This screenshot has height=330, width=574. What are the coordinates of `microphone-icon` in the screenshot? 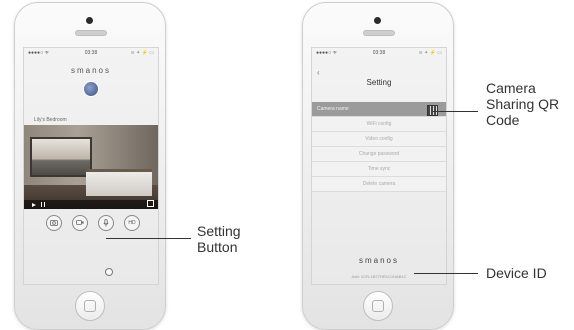 It's located at (106, 223).